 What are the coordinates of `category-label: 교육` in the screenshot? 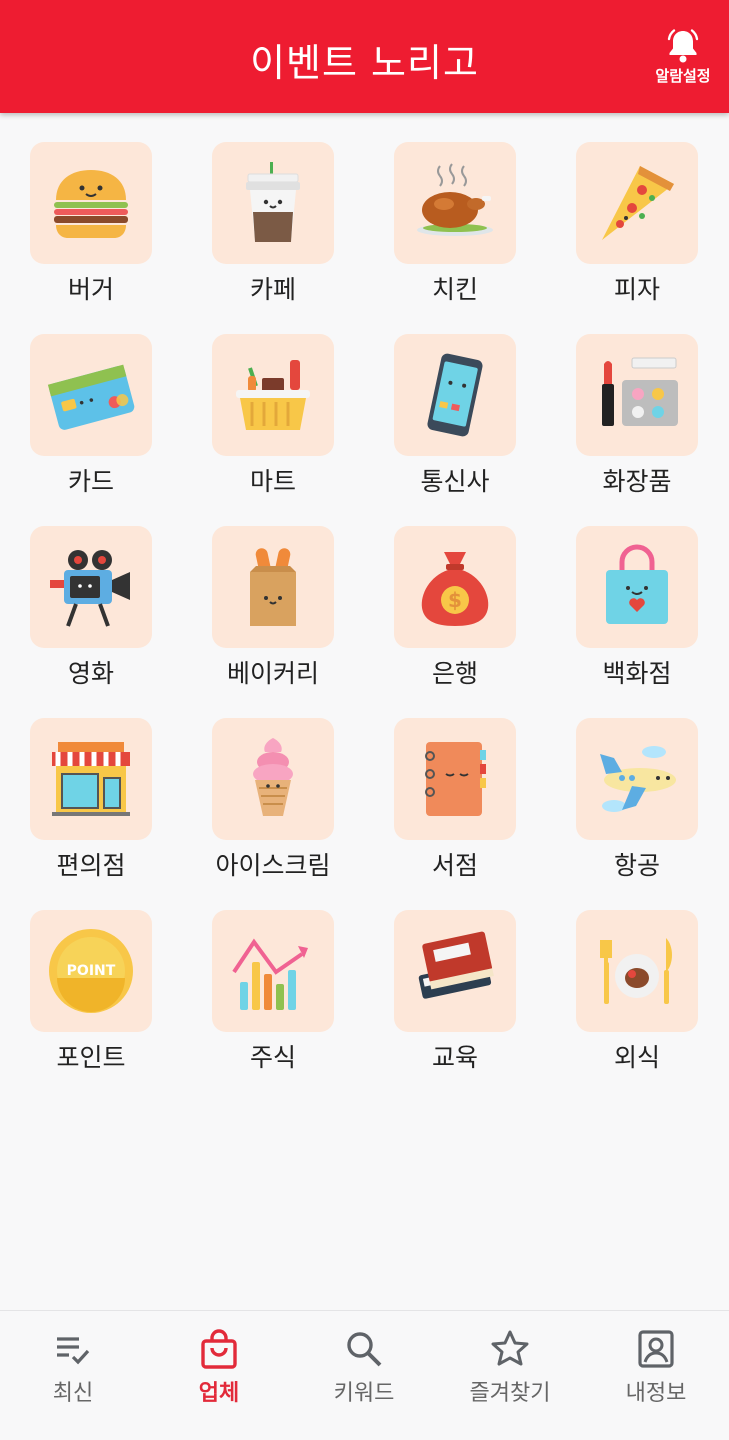 It's located at (454, 1057).